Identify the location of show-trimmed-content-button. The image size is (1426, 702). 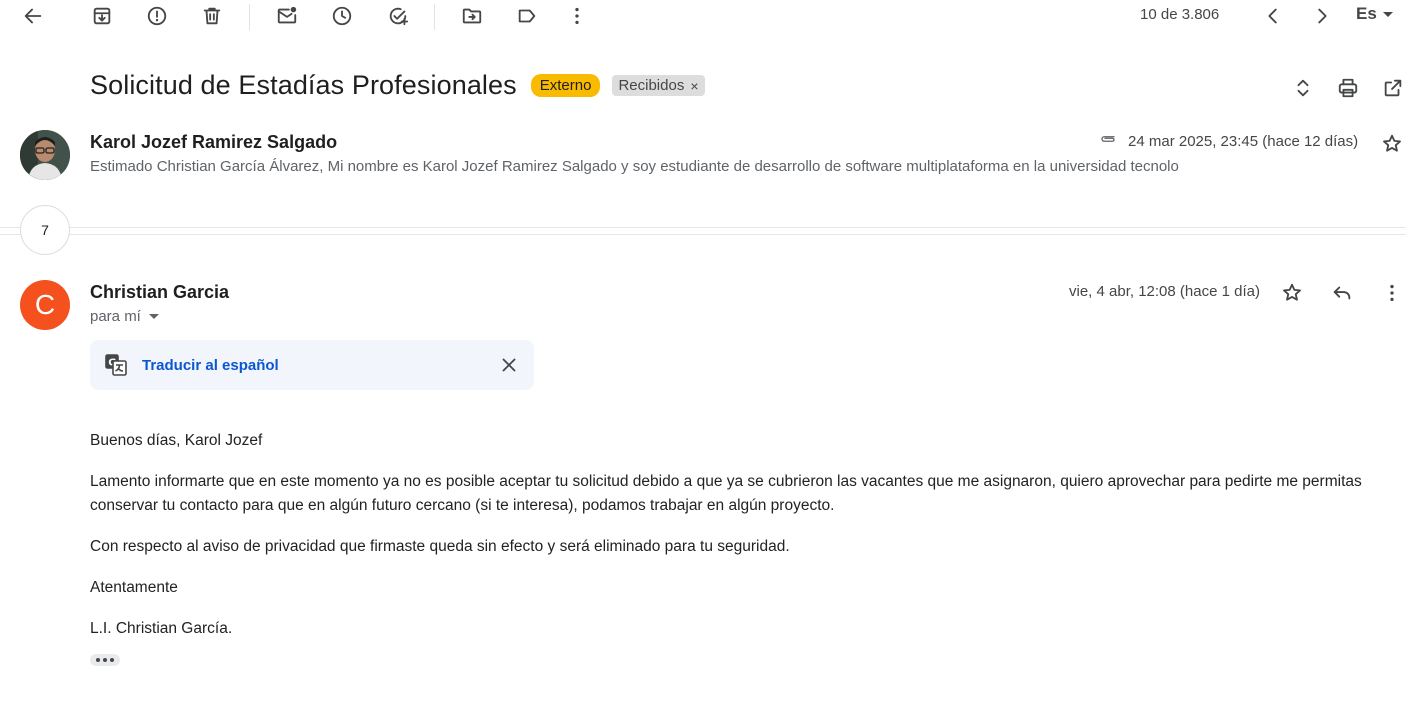
(105, 660).